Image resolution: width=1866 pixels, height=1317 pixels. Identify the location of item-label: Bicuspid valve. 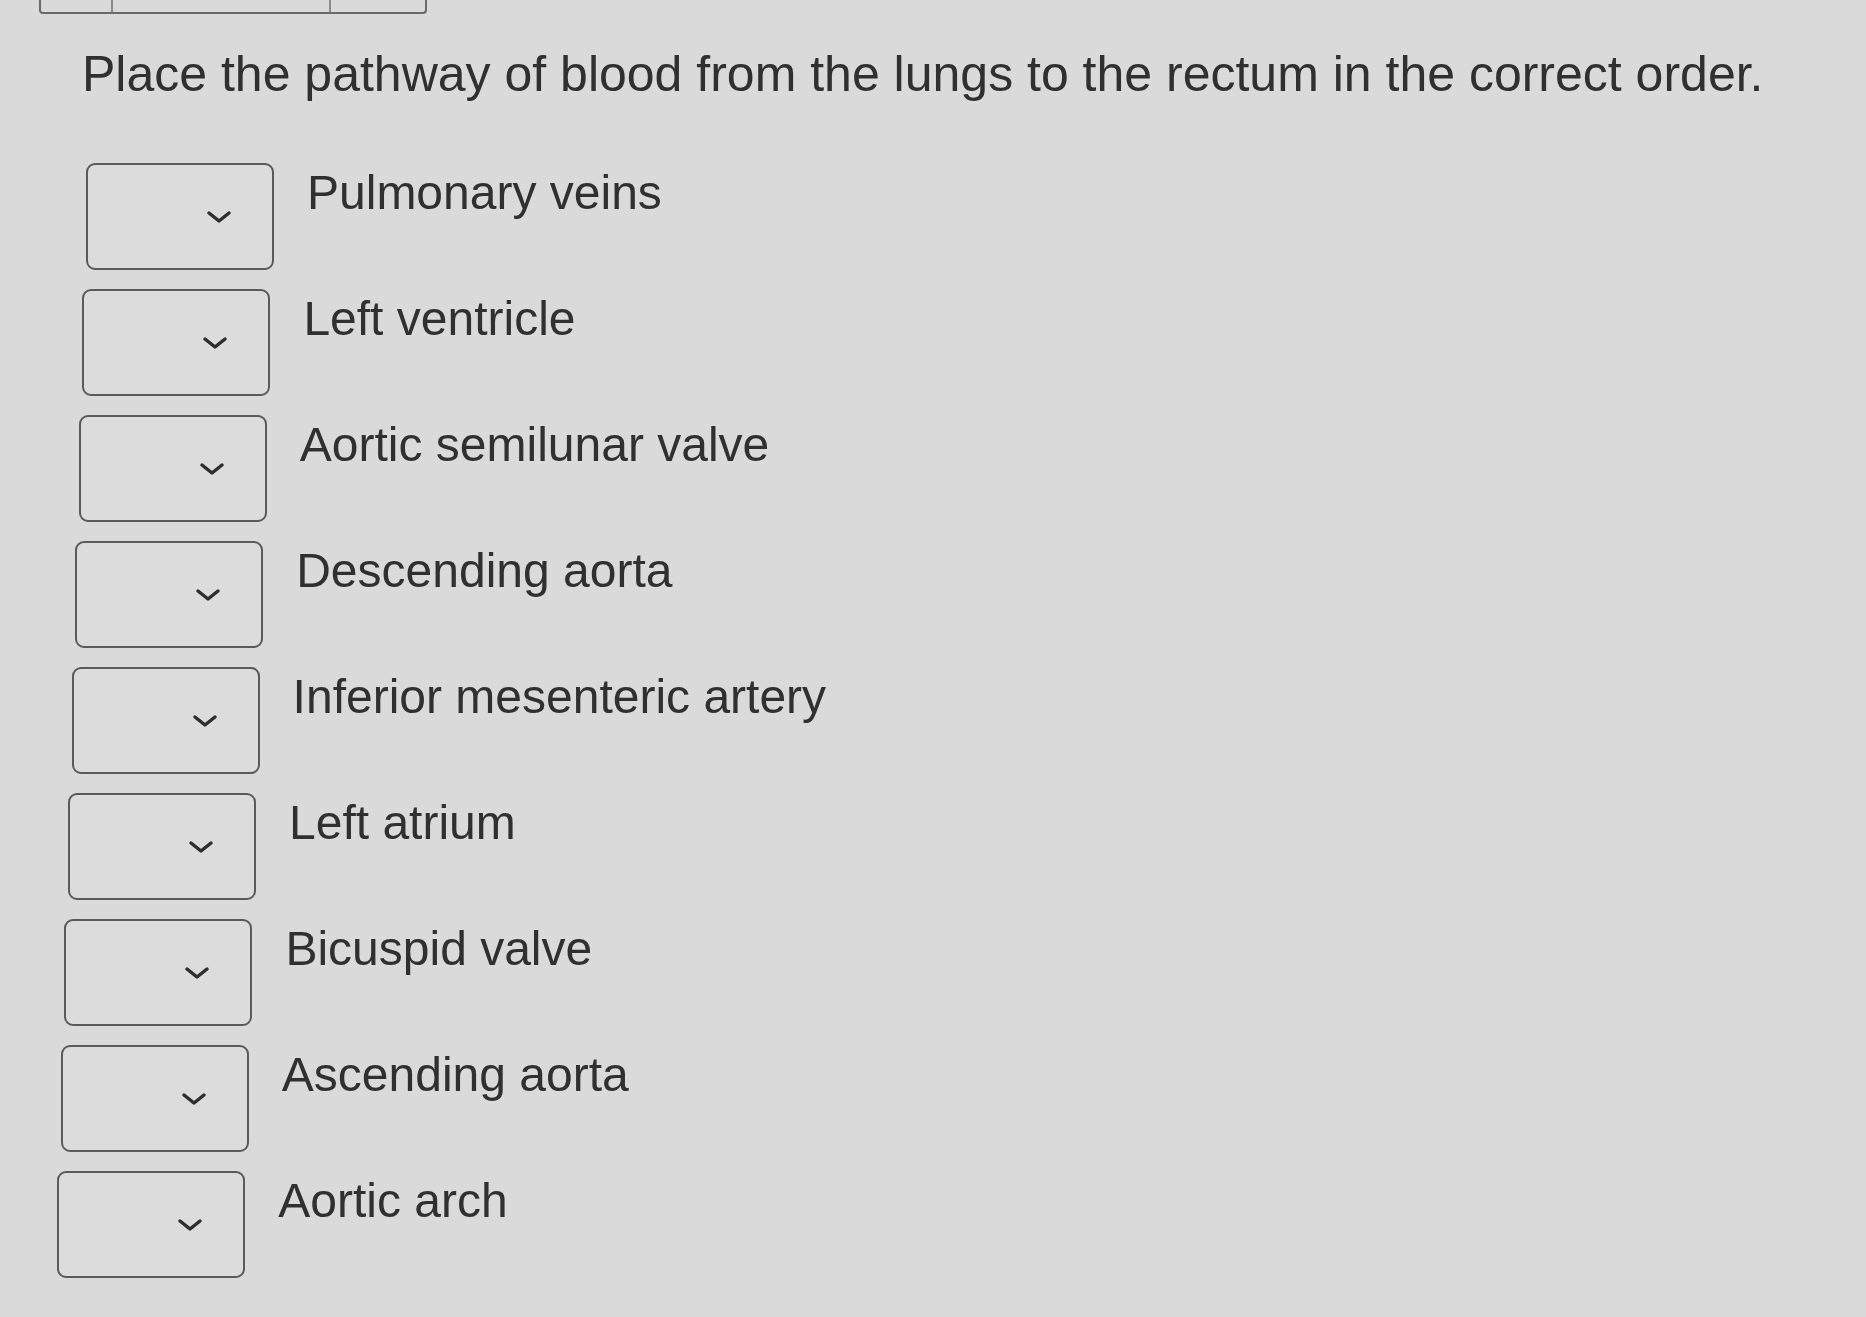
(439, 949).